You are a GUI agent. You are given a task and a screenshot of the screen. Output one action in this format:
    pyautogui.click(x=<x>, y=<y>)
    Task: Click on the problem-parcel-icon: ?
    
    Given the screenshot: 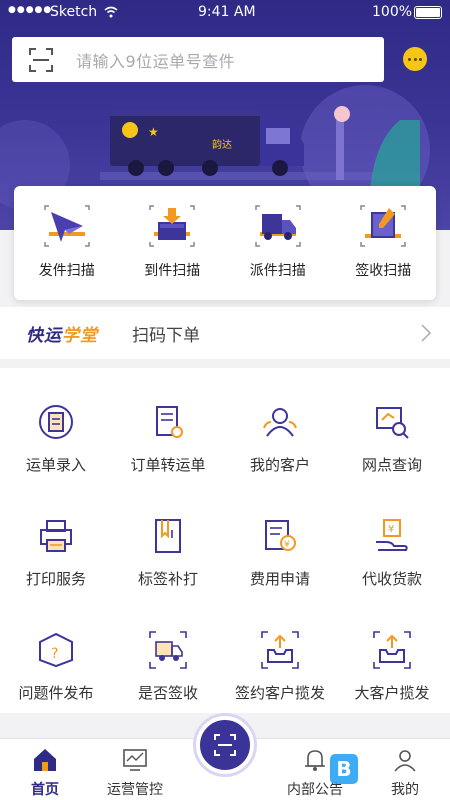 What is the action you would take?
    pyautogui.click(x=56, y=650)
    